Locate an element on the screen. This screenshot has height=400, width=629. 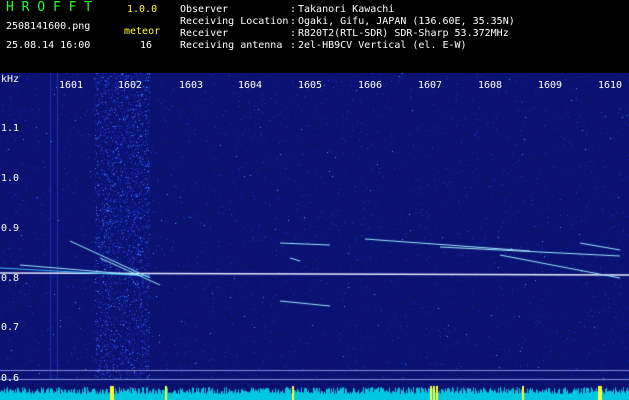
y-tick-1-0: 1.0 is located at coordinates (10, 178).